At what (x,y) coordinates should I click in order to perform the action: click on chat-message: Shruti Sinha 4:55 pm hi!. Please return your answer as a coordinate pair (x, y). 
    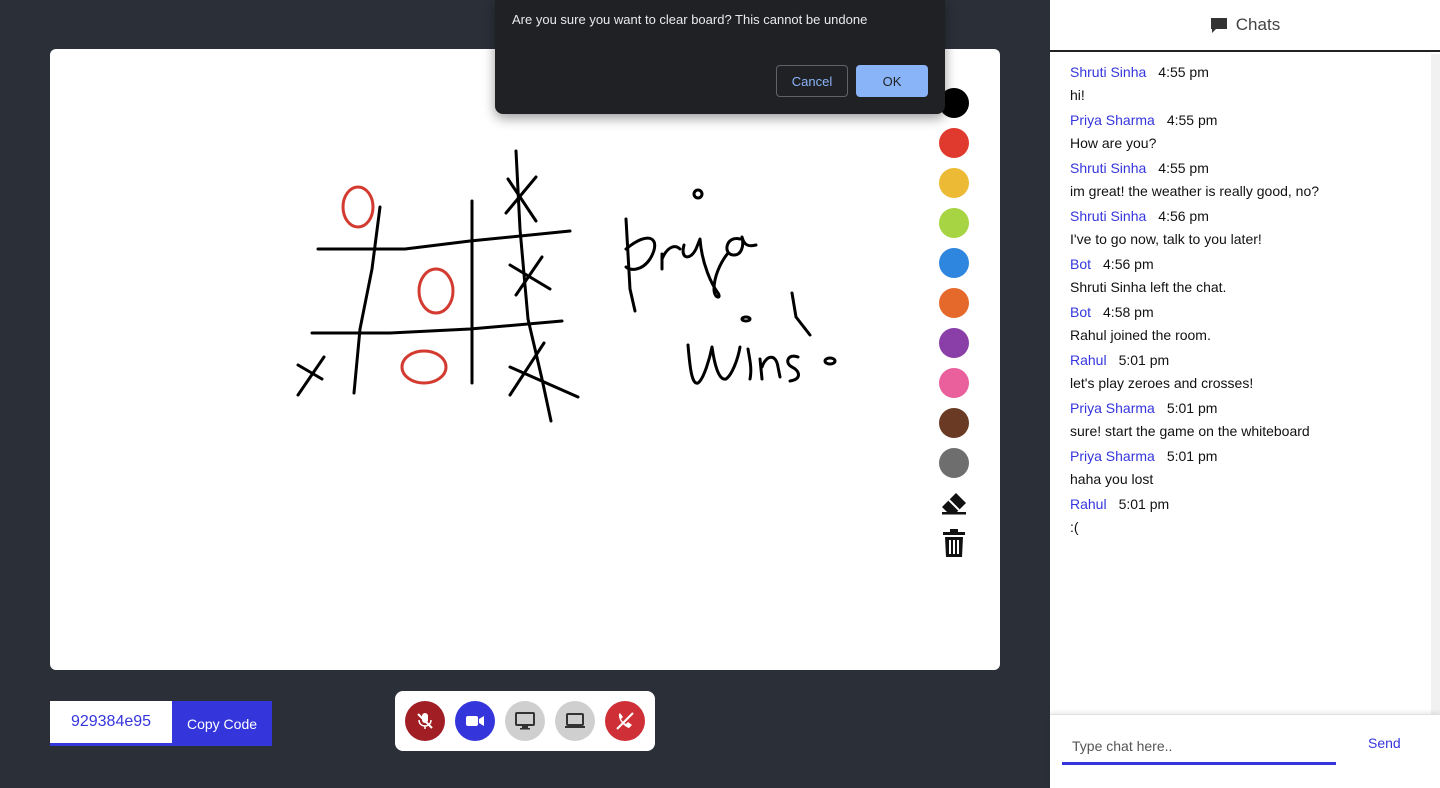
    Looking at the image, I should click on (1240, 84).